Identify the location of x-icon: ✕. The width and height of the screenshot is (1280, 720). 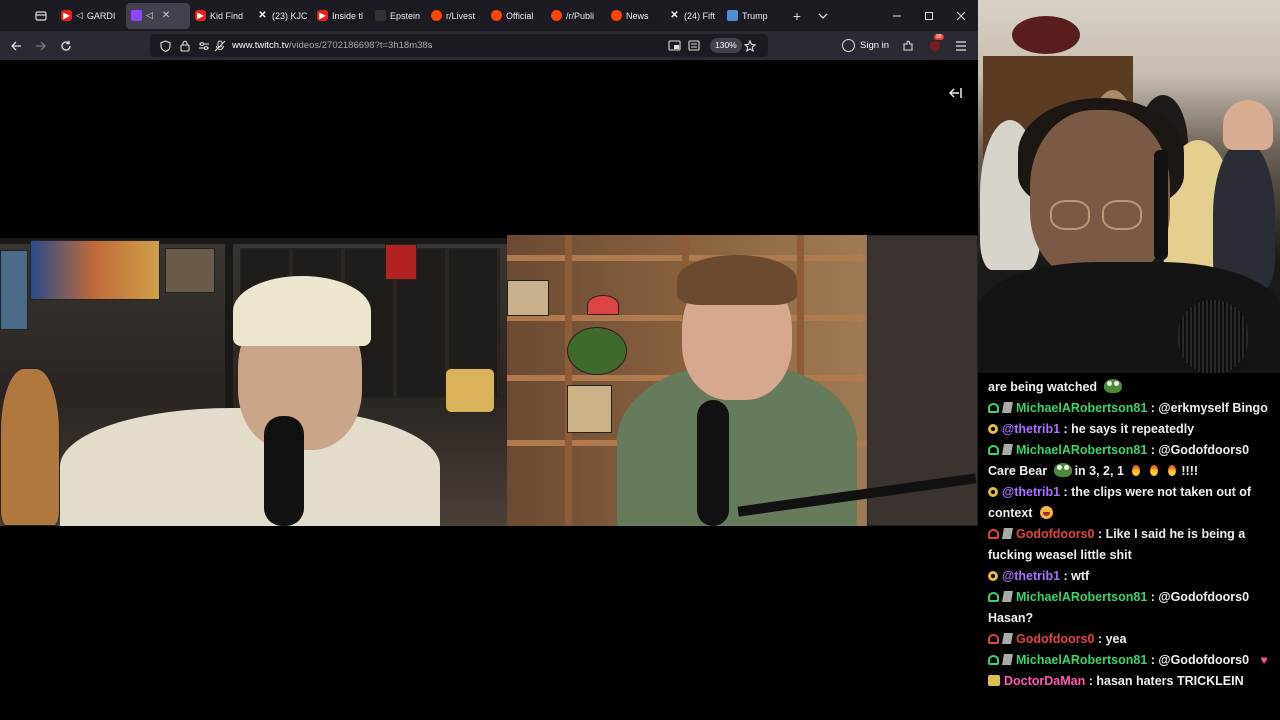
(262, 15).